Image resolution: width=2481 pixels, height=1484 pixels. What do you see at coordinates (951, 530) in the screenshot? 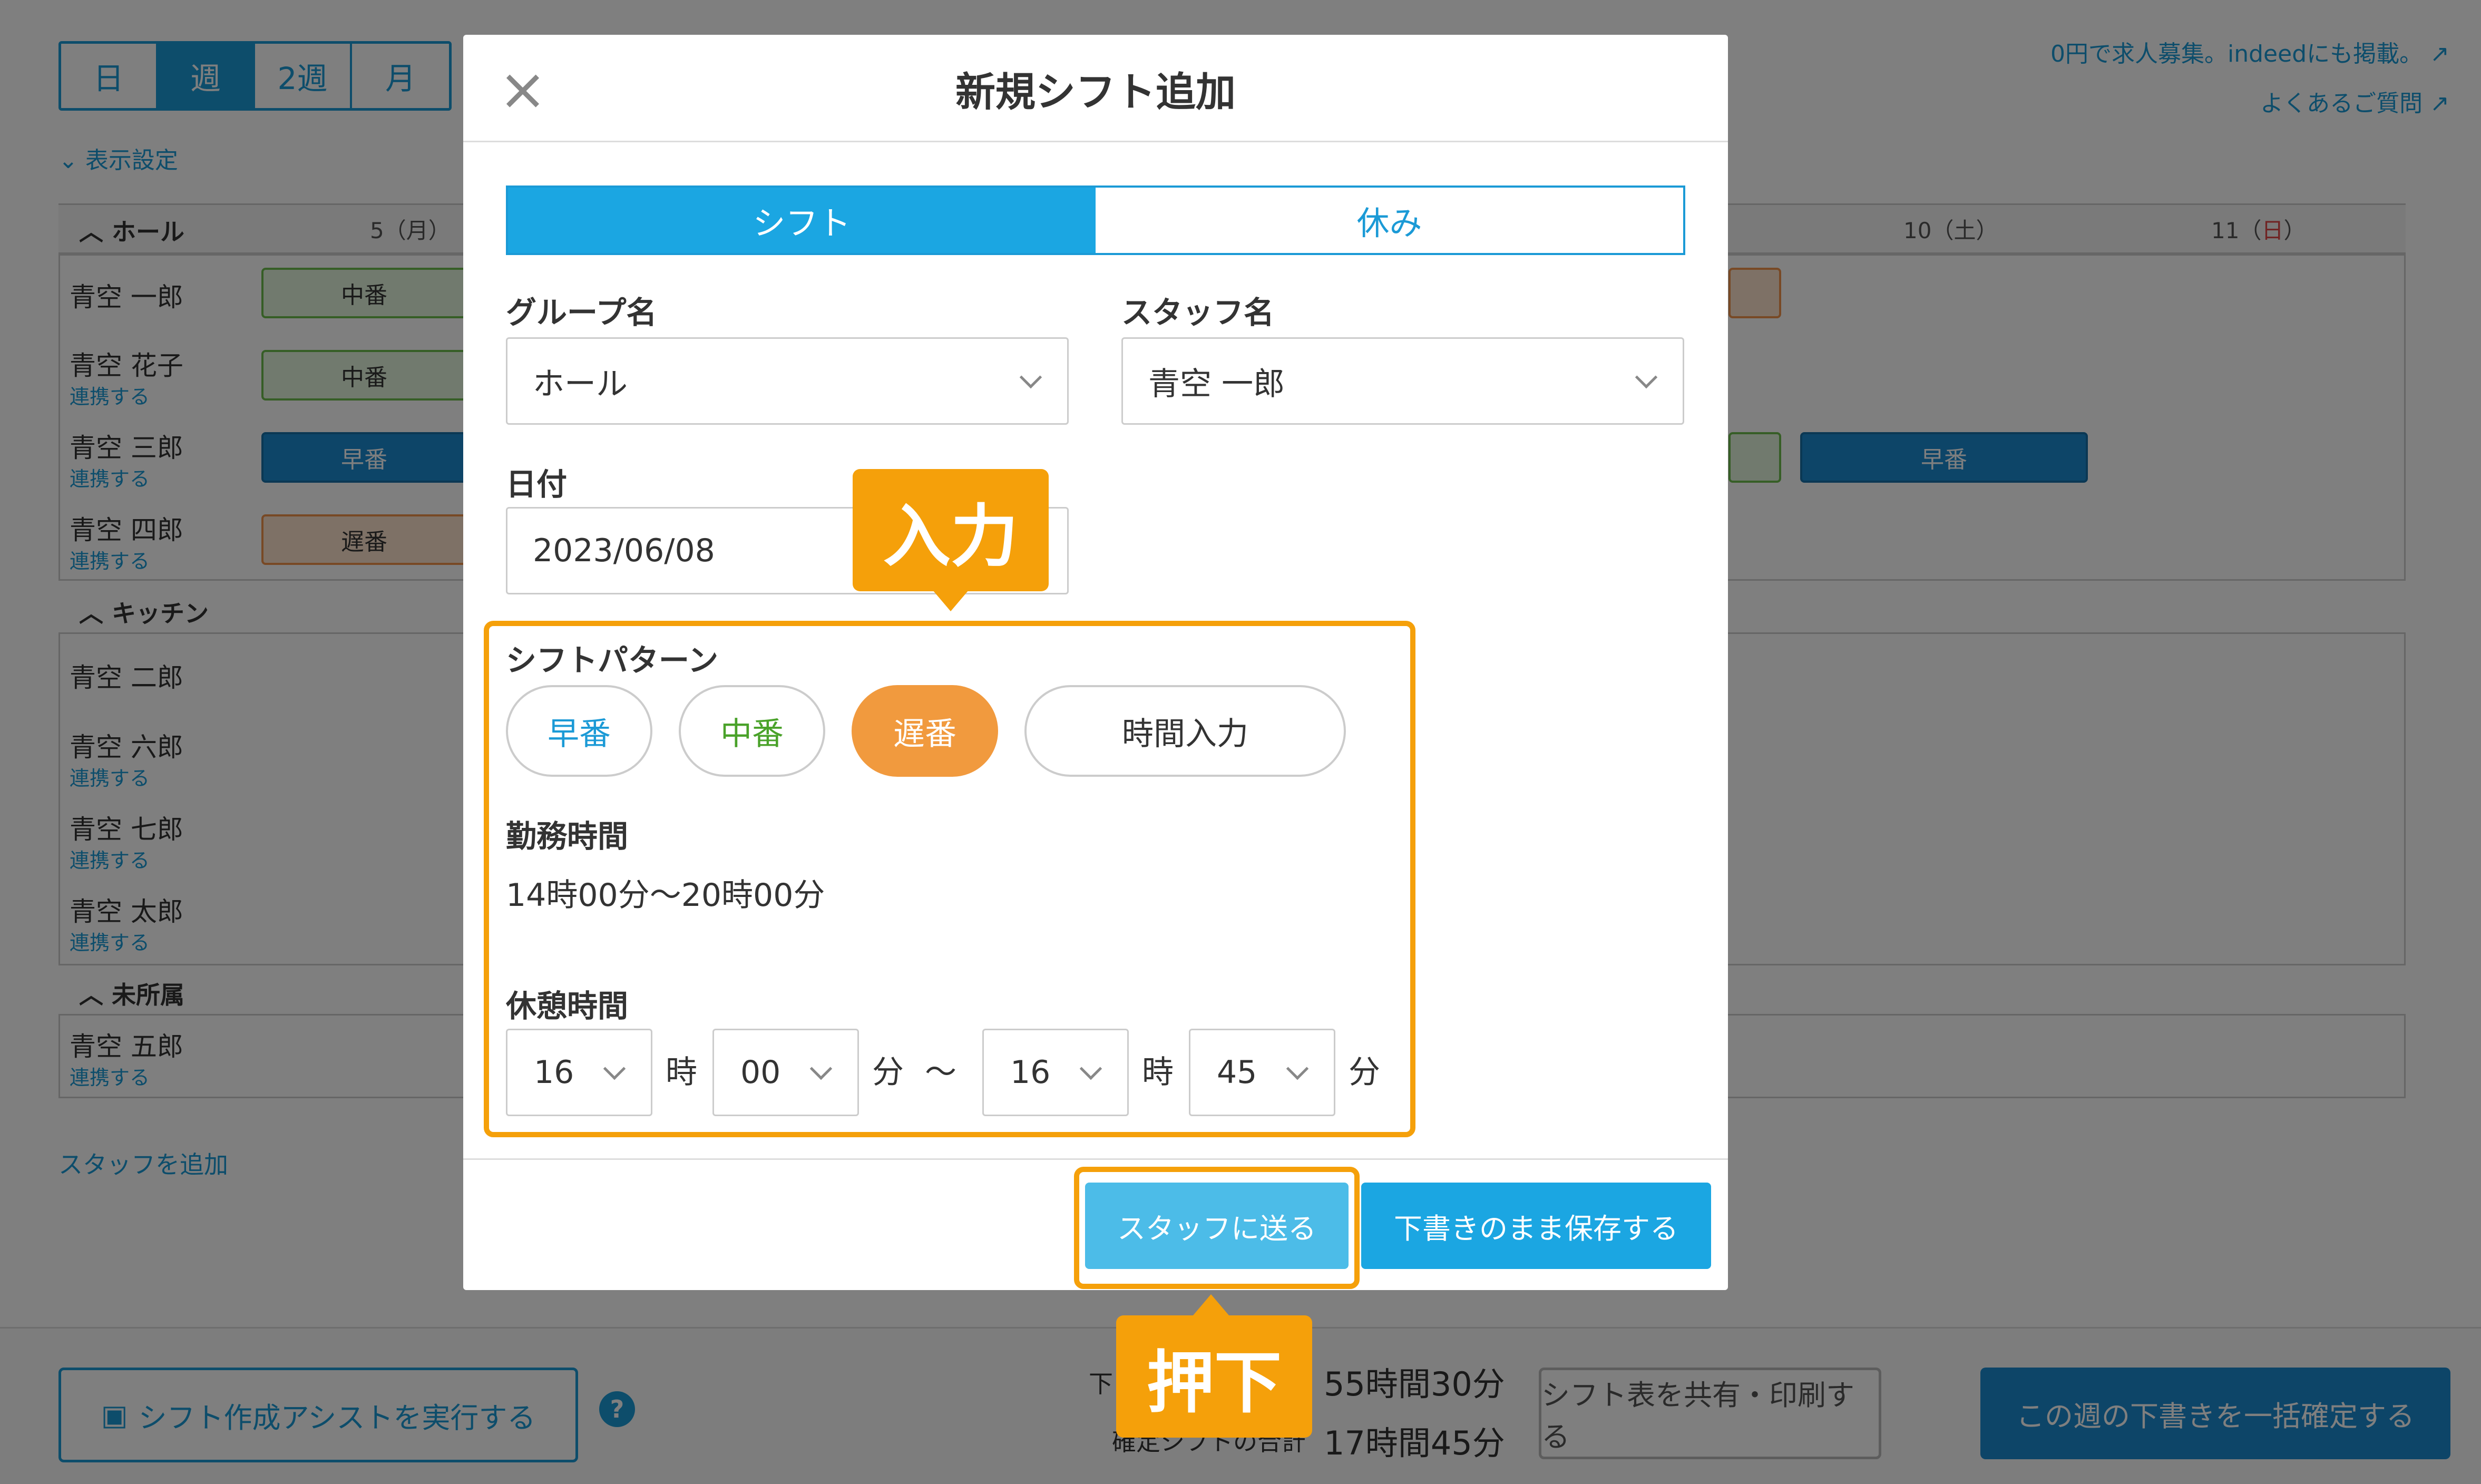
I see `input-callout: 入力` at bounding box center [951, 530].